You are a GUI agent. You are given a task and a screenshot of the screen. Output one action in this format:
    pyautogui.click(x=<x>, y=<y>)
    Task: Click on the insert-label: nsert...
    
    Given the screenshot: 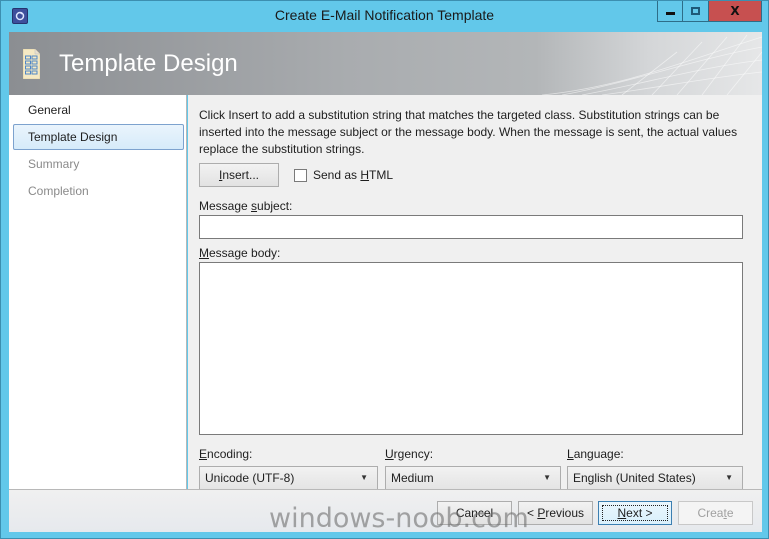 What is the action you would take?
    pyautogui.click(x=241, y=175)
    